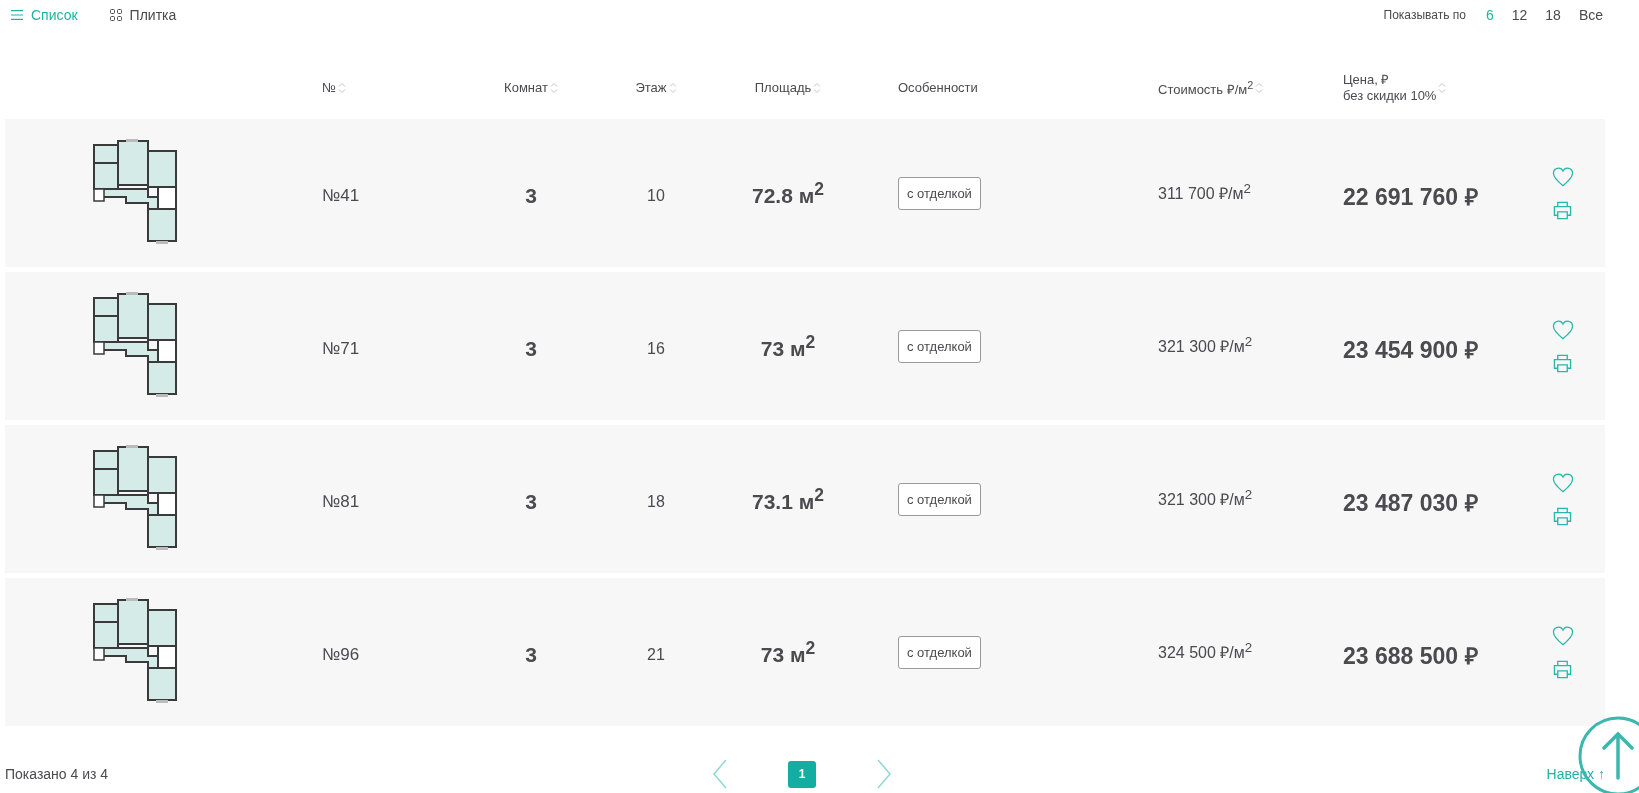 This screenshot has height=793, width=1639. Describe the element at coordinates (1390, 88) in the screenshot. I see `column-header: Цена, ₽ без скидки 10%` at that location.